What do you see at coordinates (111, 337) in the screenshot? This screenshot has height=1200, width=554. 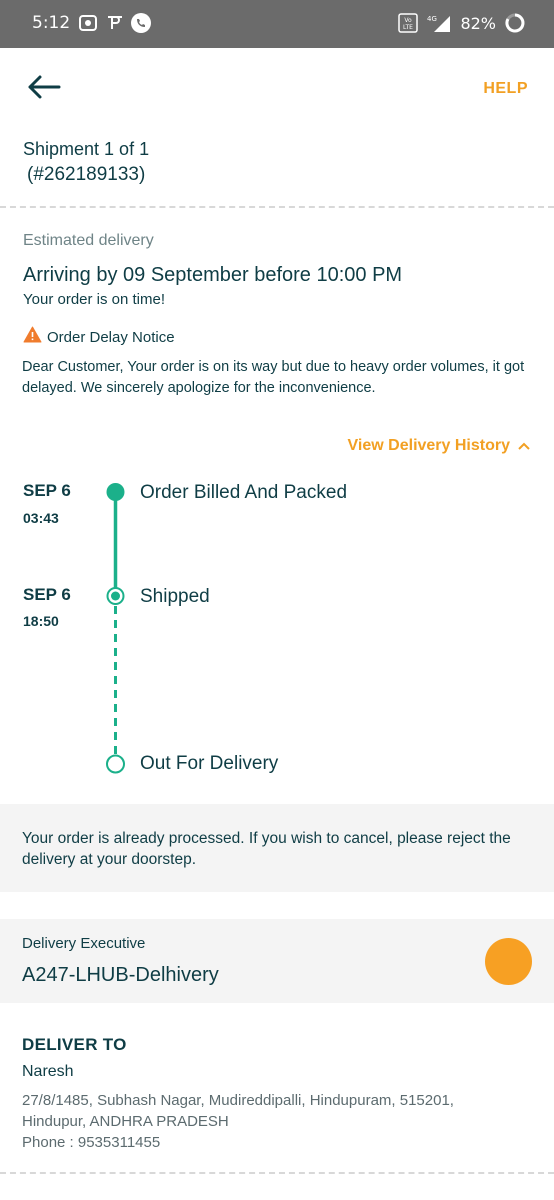 I see `delay-notice-title: Order Delay Notice` at bounding box center [111, 337].